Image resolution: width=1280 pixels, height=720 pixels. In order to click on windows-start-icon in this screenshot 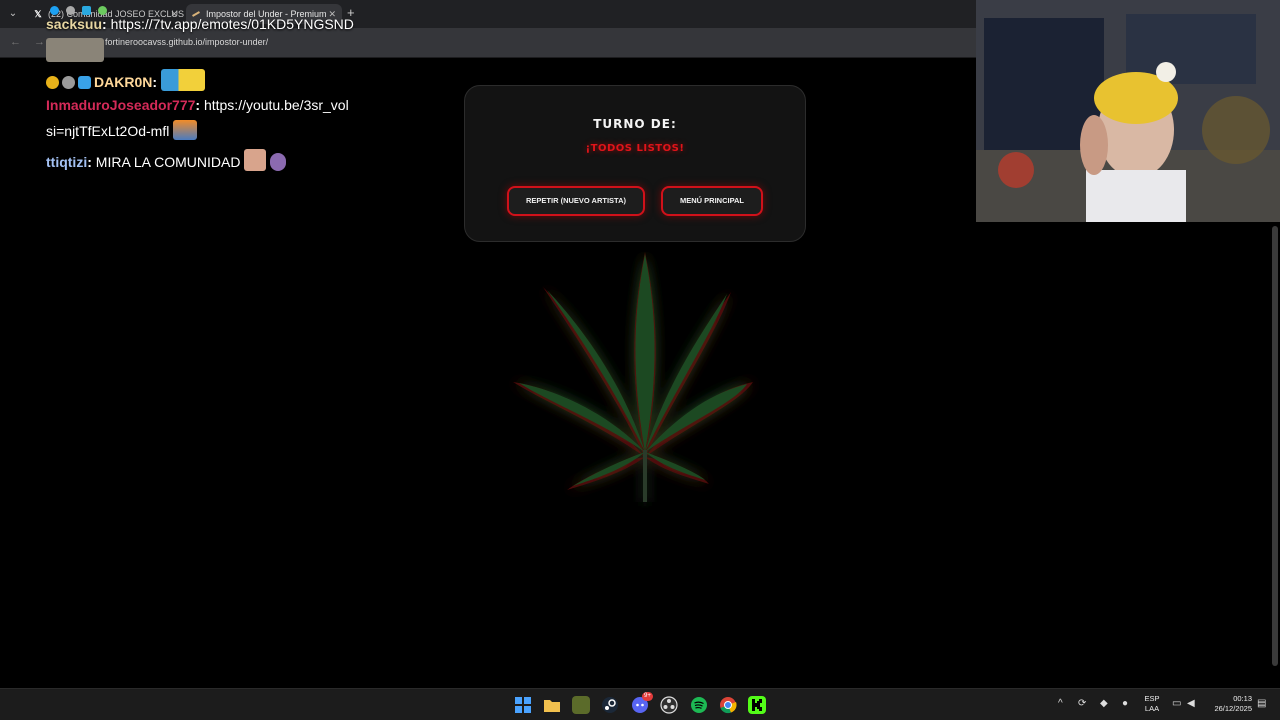, I will do `click(523, 705)`.